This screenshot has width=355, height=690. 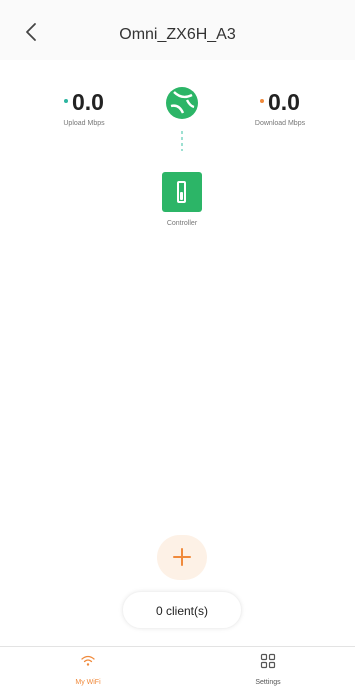 I want to click on plus-icon, so click(x=182, y=557).